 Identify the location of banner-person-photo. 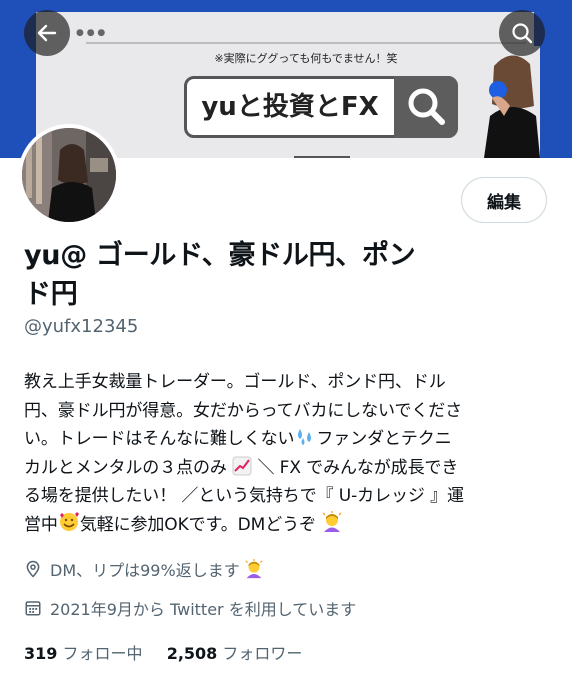
(512, 102).